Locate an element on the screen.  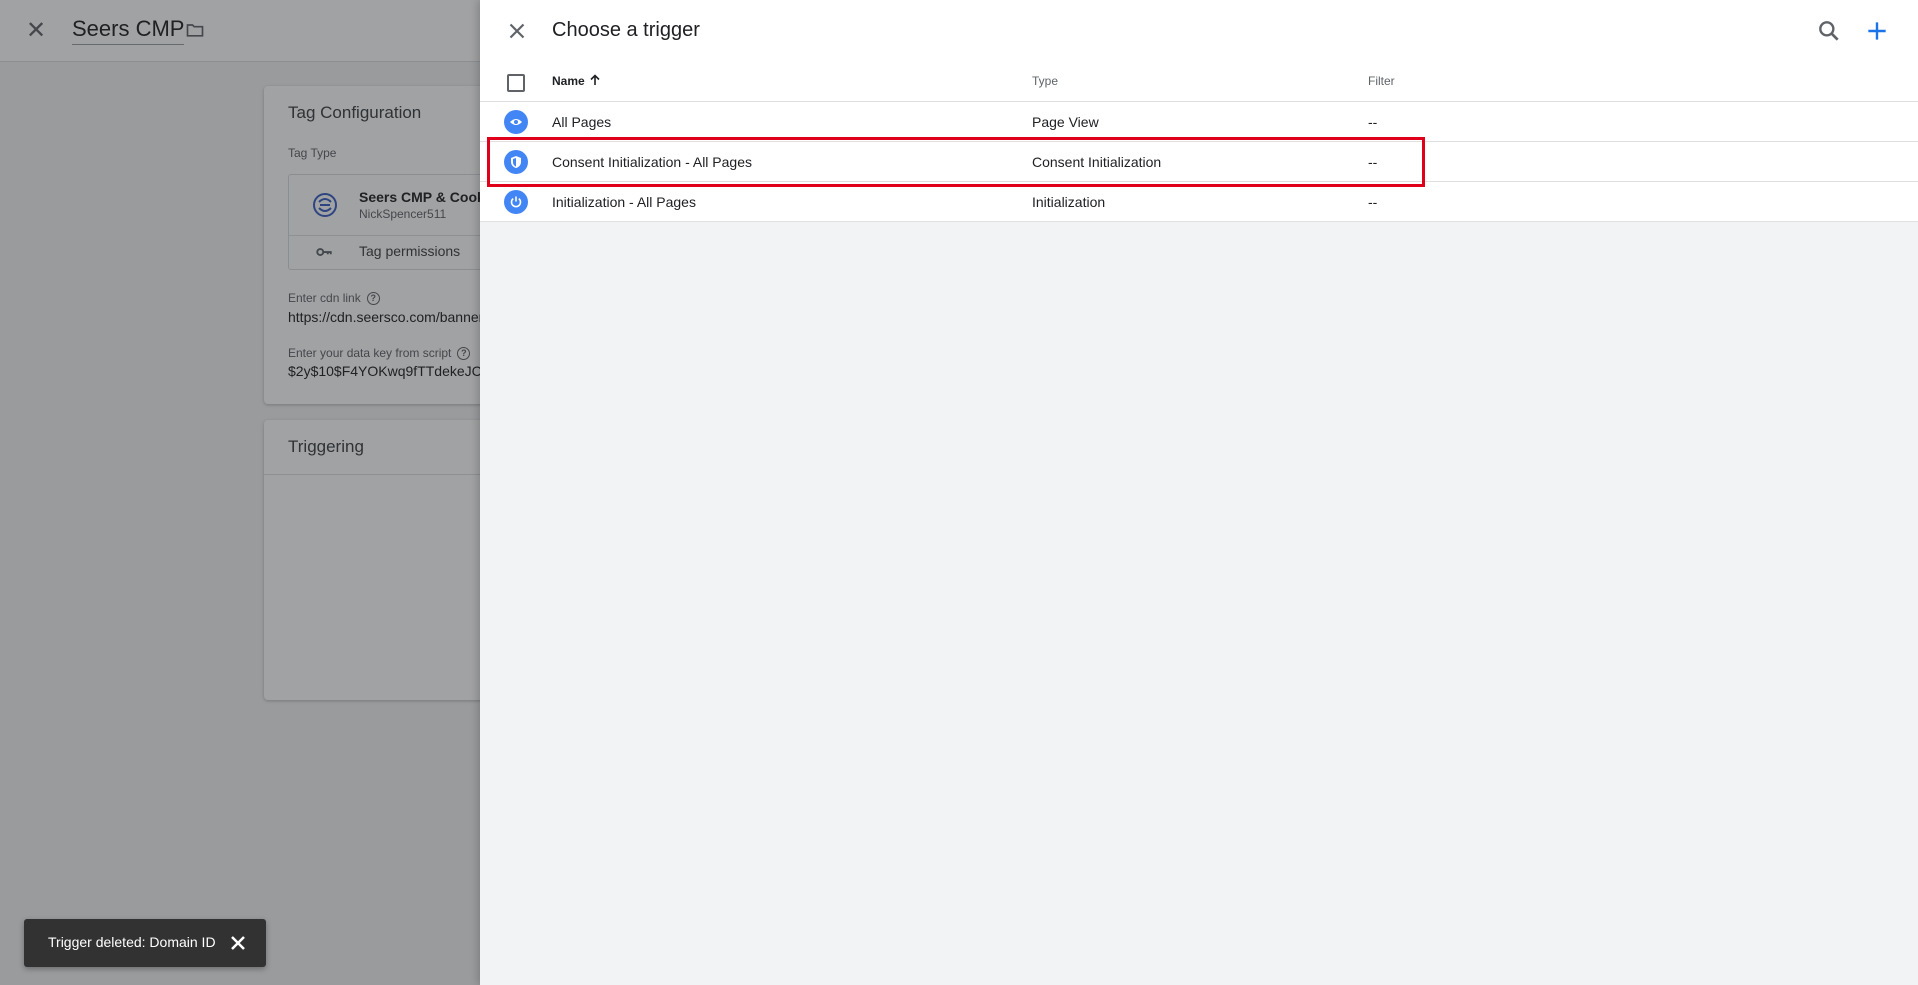
eye-icon is located at coordinates (516, 122).